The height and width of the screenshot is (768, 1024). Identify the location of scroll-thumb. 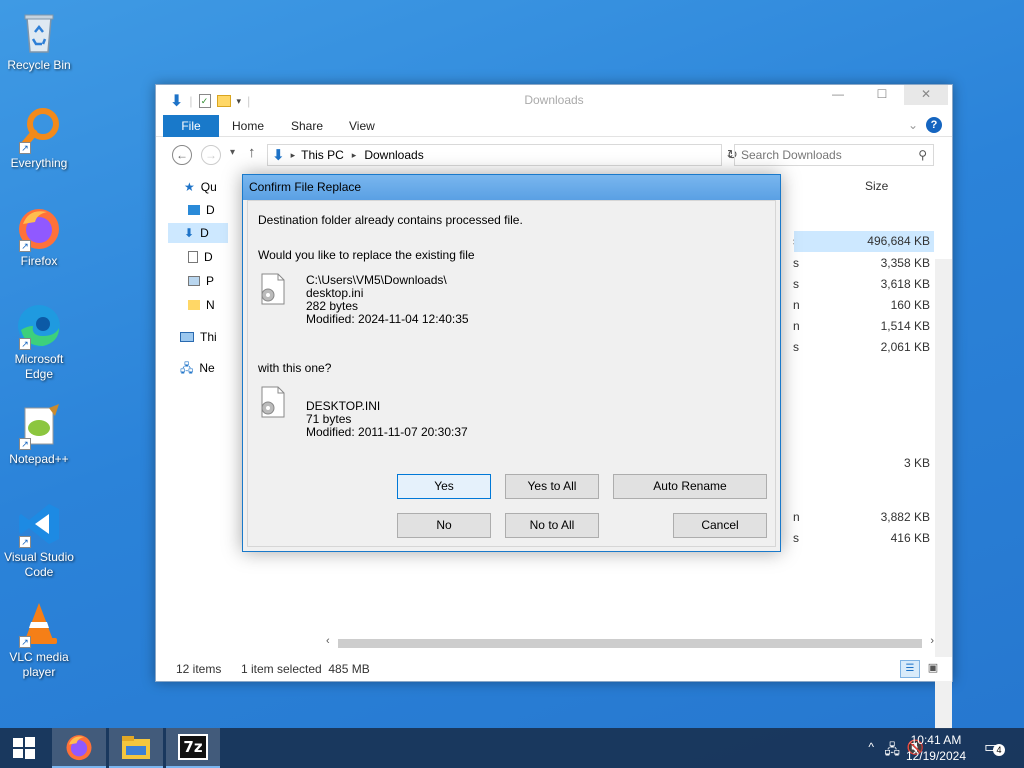
(630, 643).